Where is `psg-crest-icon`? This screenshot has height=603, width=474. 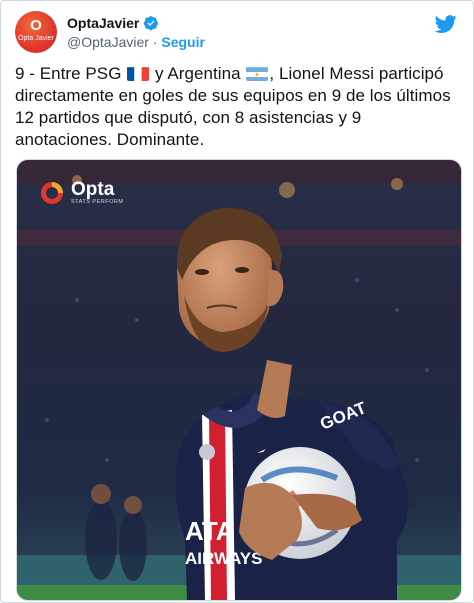
psg-crest-icon is located at coordinates (207, 452).